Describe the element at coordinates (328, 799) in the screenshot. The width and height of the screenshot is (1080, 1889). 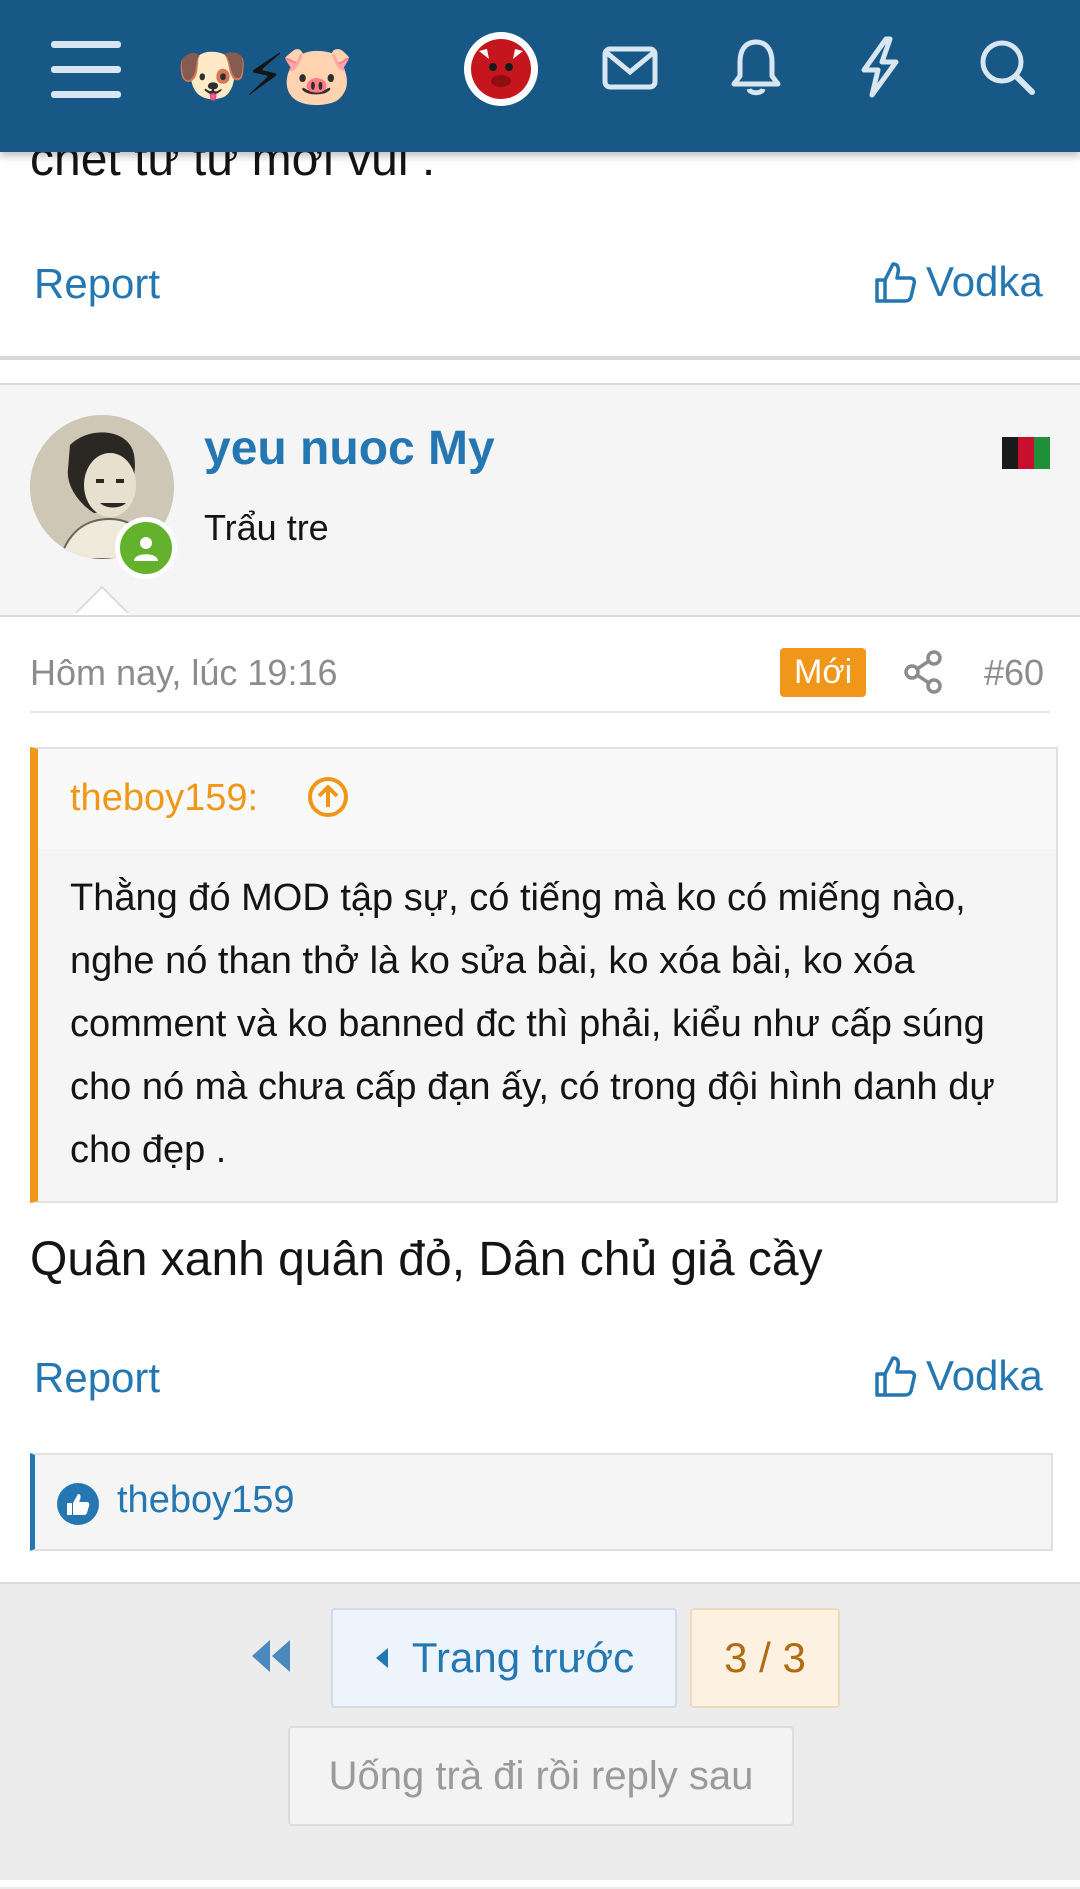
I see `go-to-quote-icon` at that location.